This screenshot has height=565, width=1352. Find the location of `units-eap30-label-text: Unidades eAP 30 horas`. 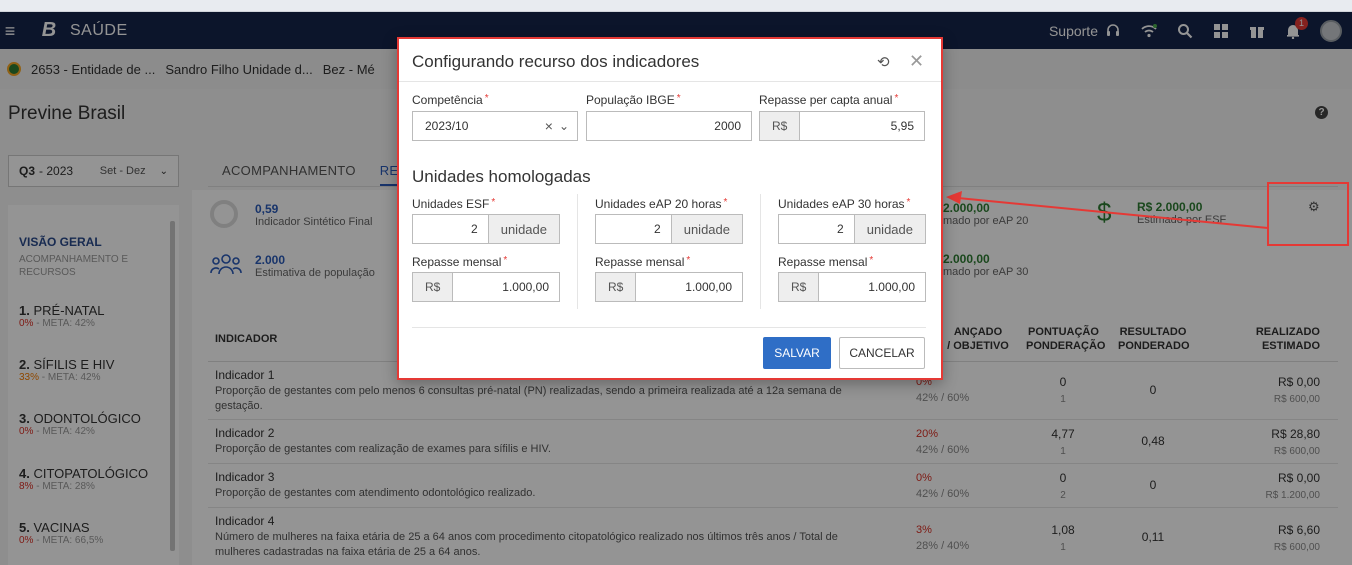

units-eap30-label-text: Unidades eAP 30 horas is located at coordinates (841, 204).